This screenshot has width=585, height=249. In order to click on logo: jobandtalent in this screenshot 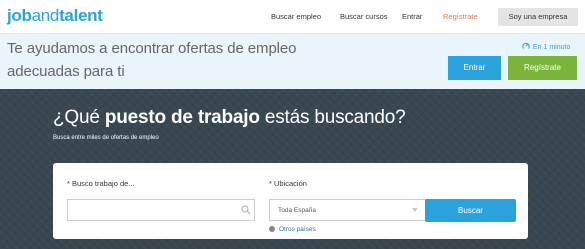, I will do `click(55, 16)`.